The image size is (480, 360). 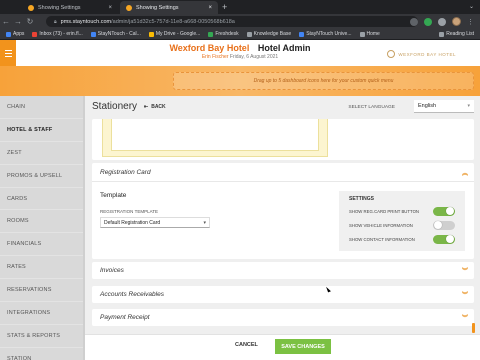 I want to click on reload-icon: ↻, so click(x=30, y=21).